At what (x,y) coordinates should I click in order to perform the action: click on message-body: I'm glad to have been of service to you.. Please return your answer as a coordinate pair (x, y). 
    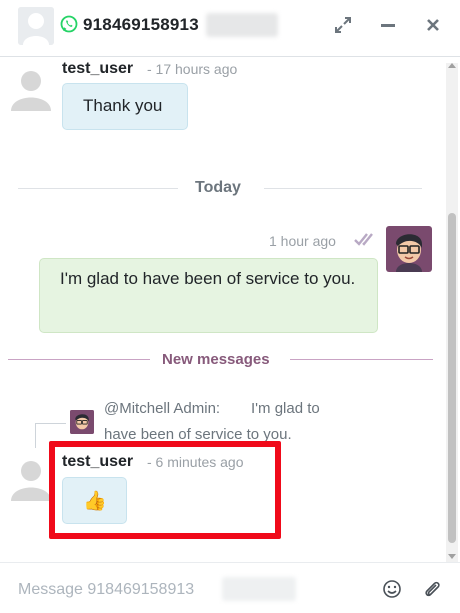
    Looking at the image, I should click on (208, 278).